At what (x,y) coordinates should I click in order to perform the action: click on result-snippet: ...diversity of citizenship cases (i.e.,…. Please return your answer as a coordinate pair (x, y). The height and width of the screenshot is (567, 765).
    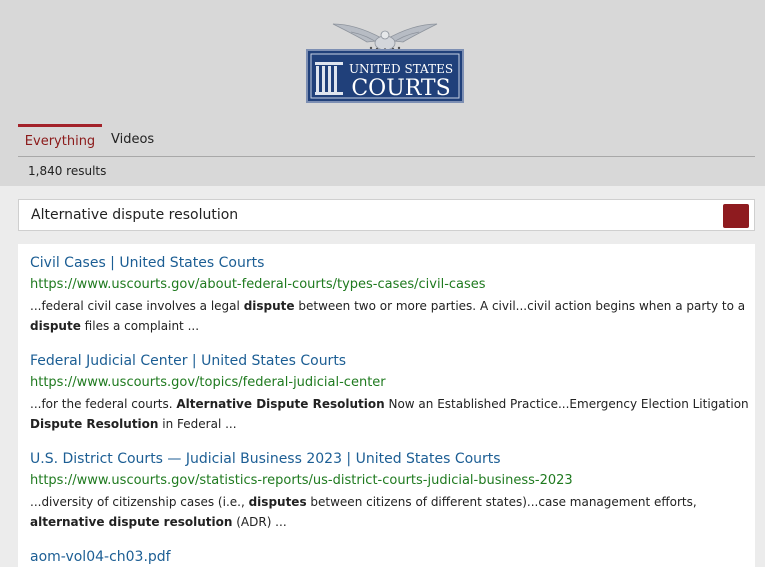
    Looking at the image, I should click on (363, 512).